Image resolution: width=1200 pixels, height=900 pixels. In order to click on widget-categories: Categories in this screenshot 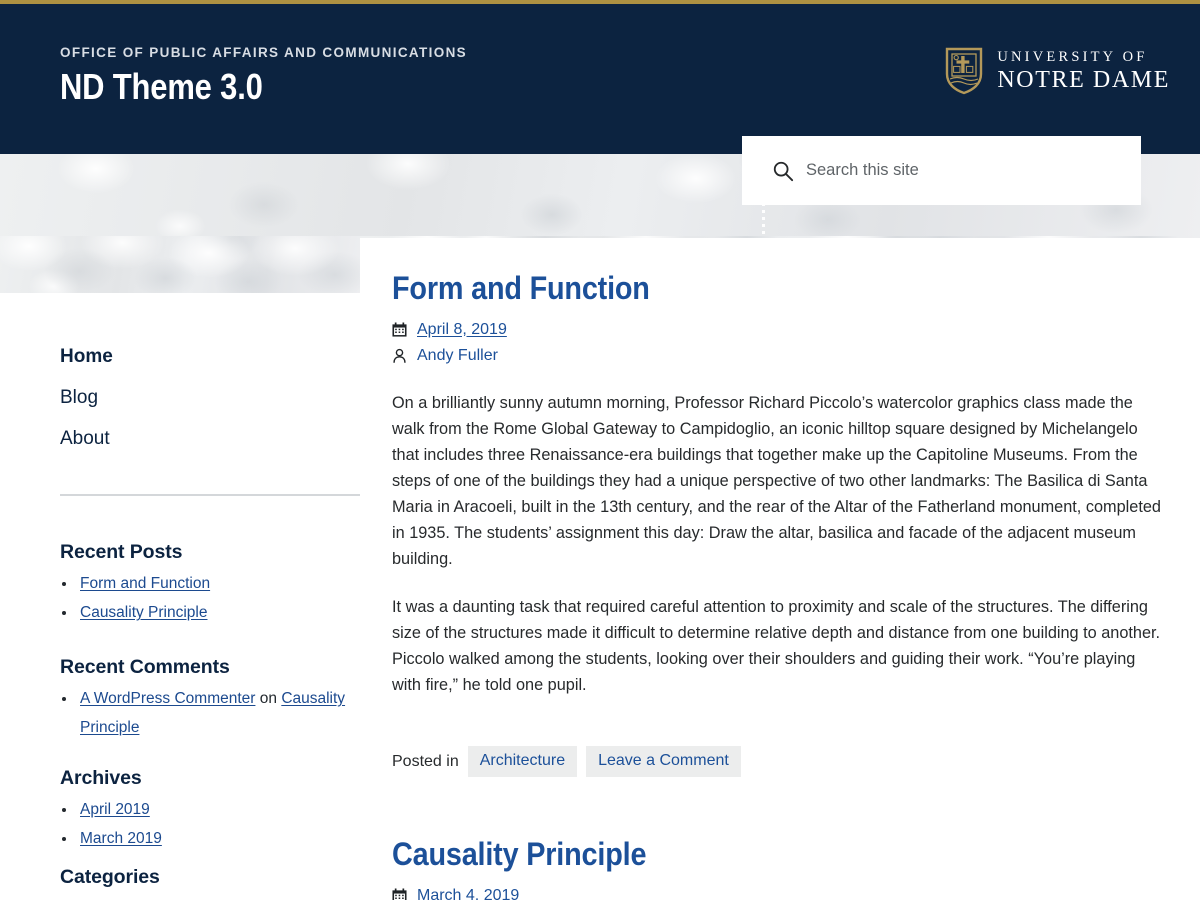, I will do `click(180, 880)`.